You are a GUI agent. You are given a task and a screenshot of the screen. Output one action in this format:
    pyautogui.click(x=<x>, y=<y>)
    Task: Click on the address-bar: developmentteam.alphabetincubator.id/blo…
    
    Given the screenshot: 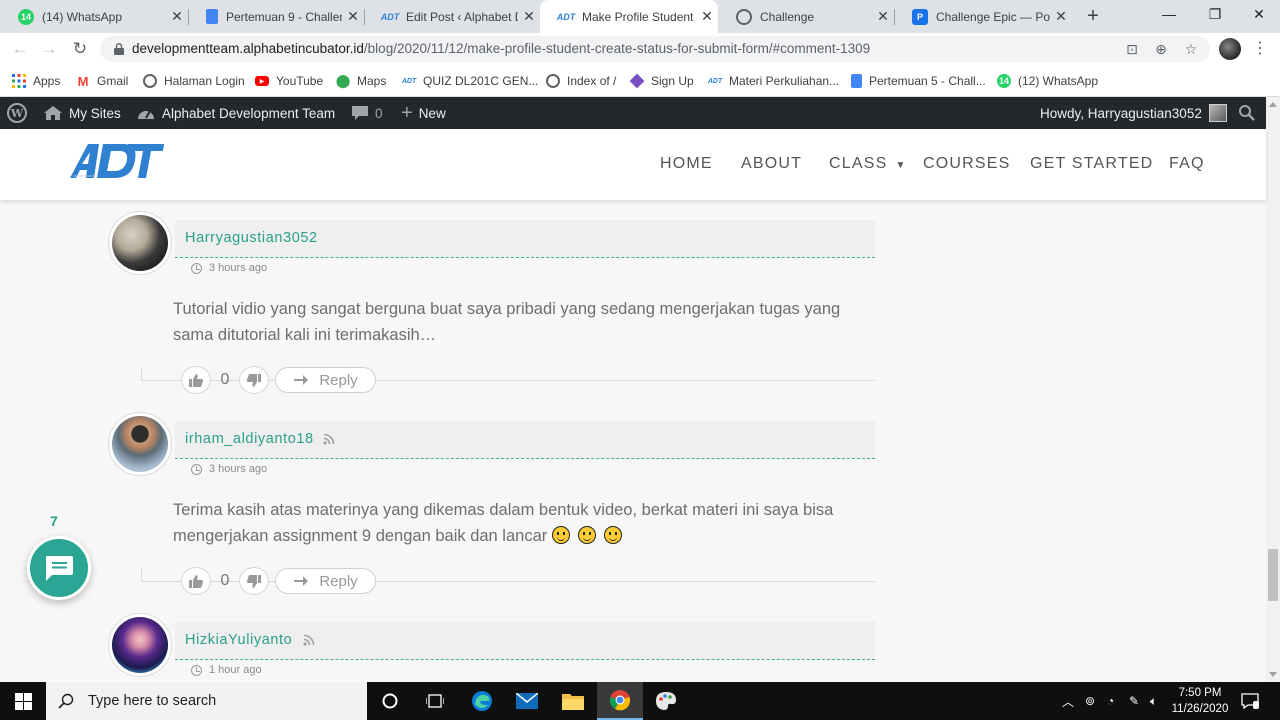 What is the action you would take?
    pyautogui.click(x=655, y=49)
    